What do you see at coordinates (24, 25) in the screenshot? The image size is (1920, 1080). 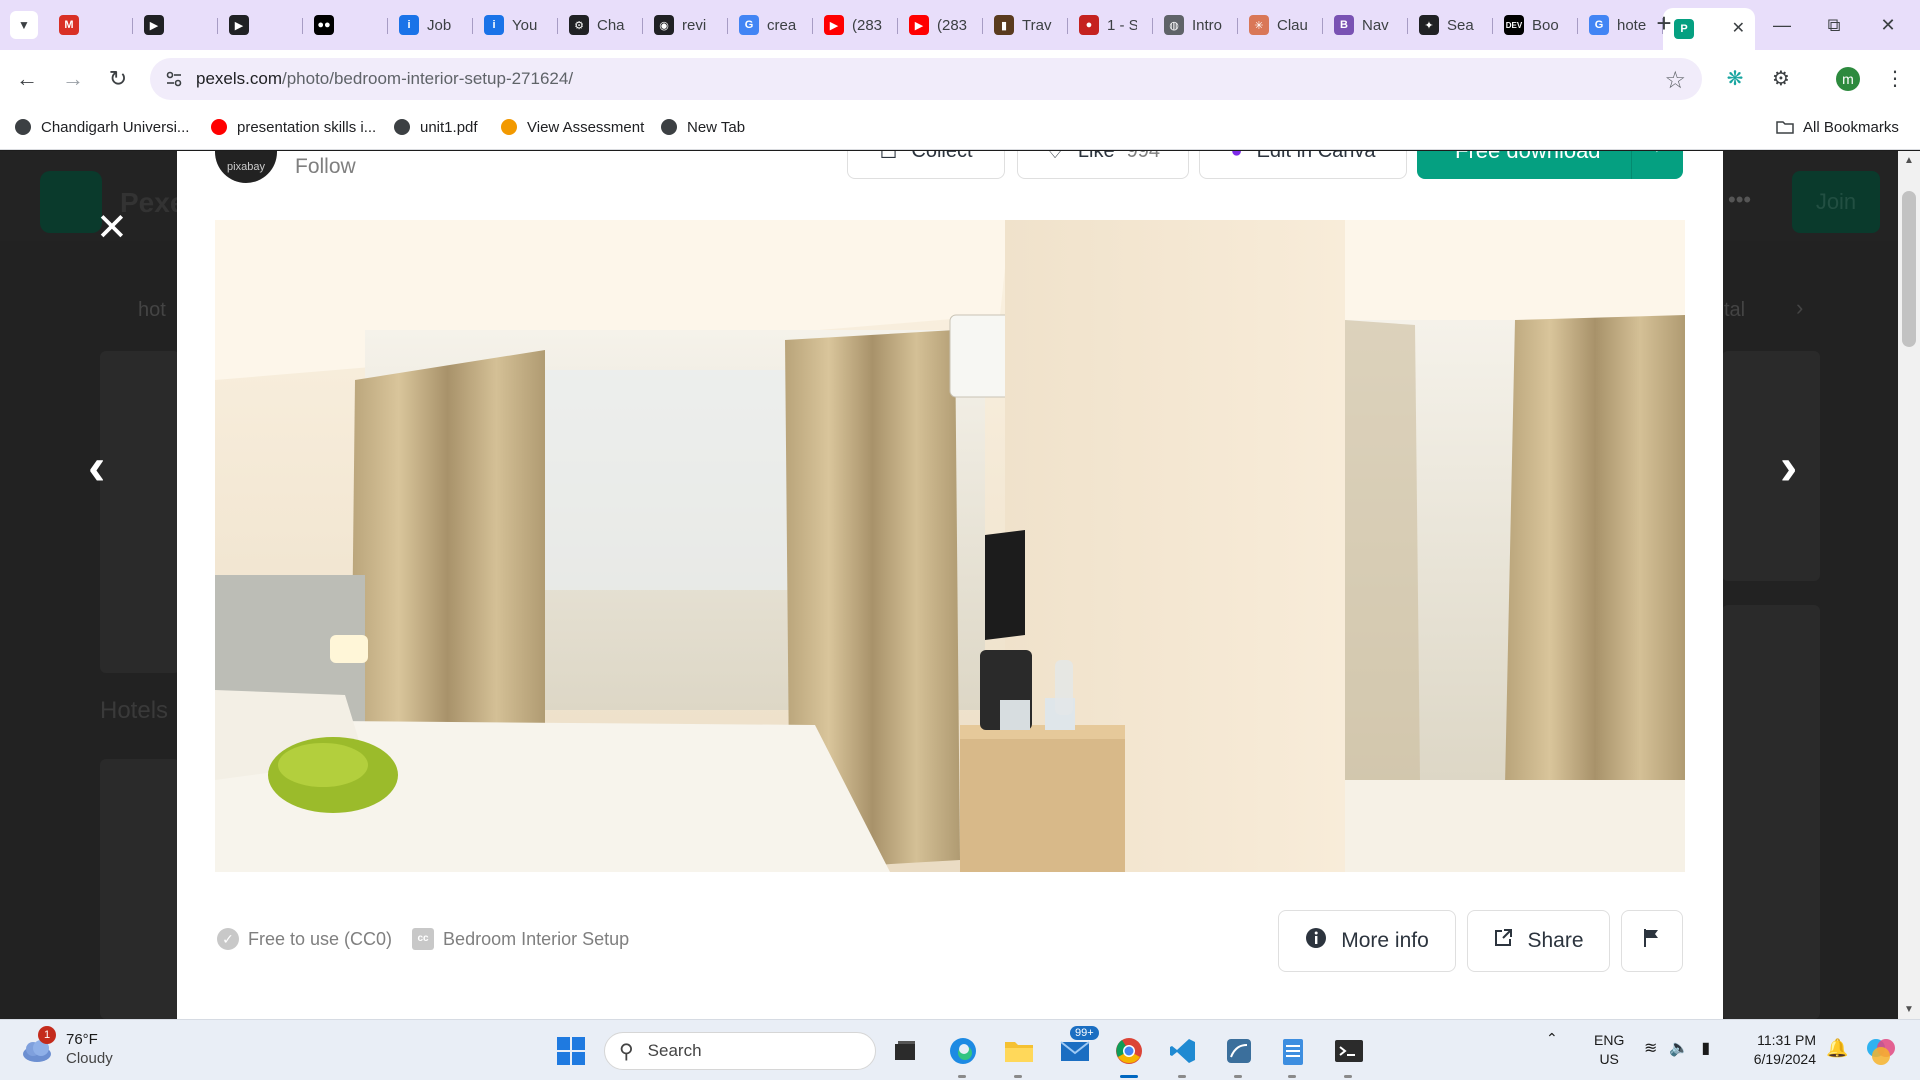 I see `tab-search-button: ▼` at bounding box center [24, 25].